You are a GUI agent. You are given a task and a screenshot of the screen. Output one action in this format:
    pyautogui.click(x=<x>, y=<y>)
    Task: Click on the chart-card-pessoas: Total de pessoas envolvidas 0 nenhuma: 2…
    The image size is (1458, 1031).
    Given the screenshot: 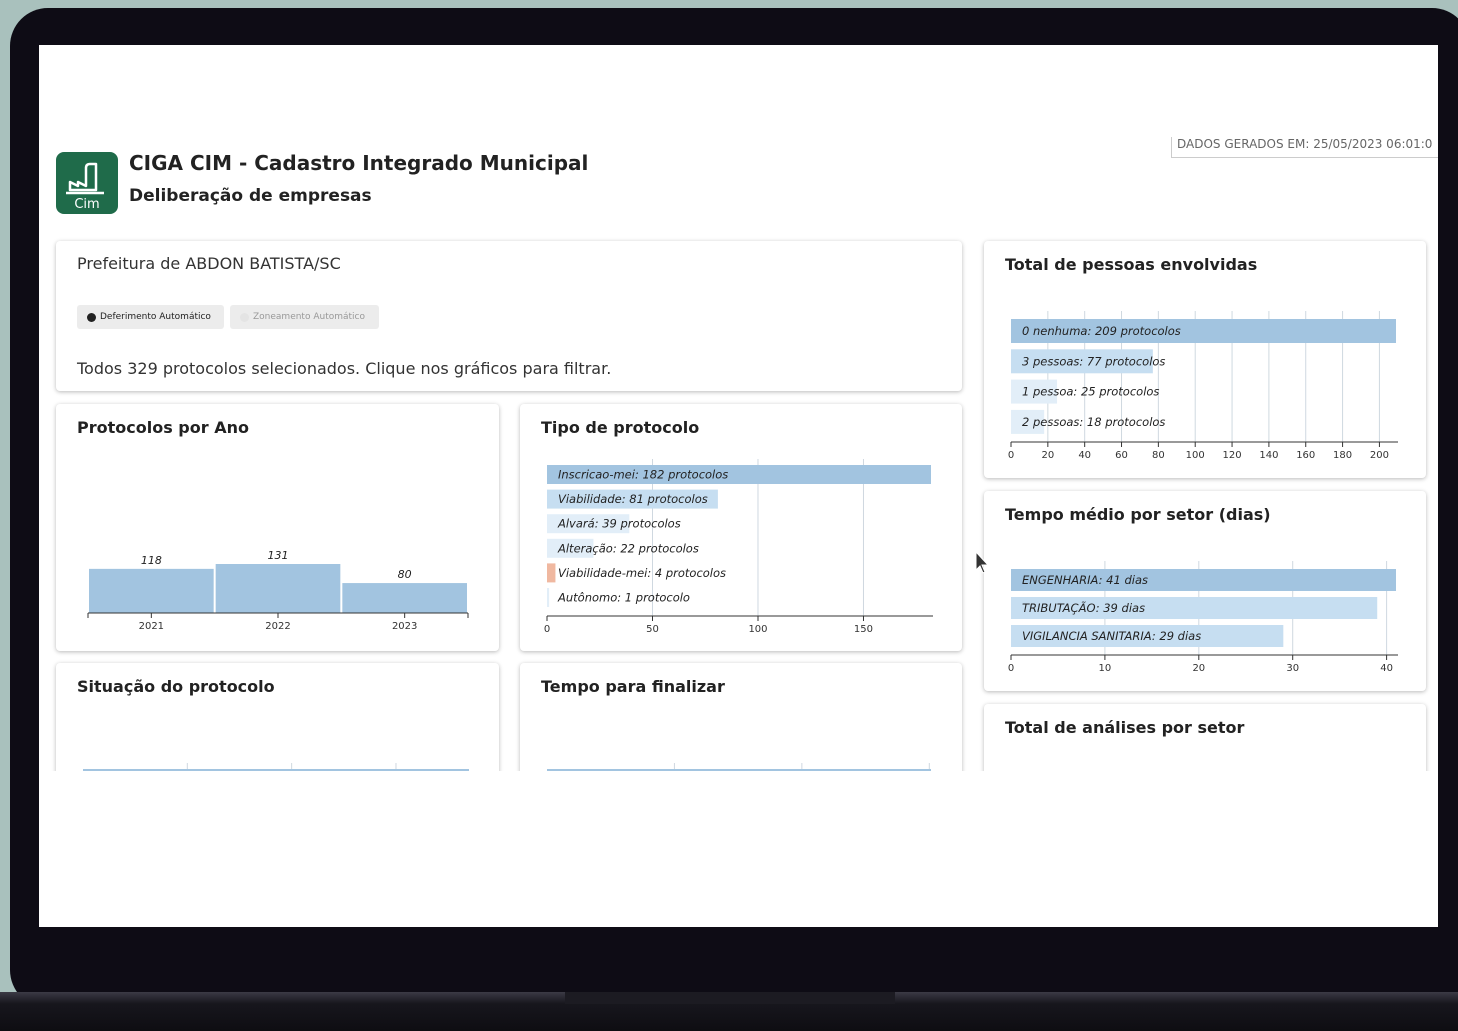 What is the action you would take?
    pyautogui.click(x=1205, y=359)
    